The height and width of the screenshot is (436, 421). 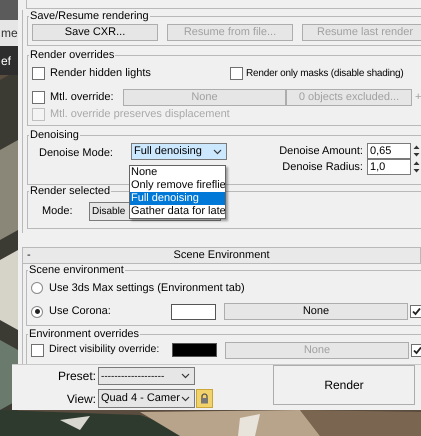 What do you see at coordinates (177, 185) in the screenshot?
I see `list-item: Only remove fireflie` at bounding box center [177, 185].